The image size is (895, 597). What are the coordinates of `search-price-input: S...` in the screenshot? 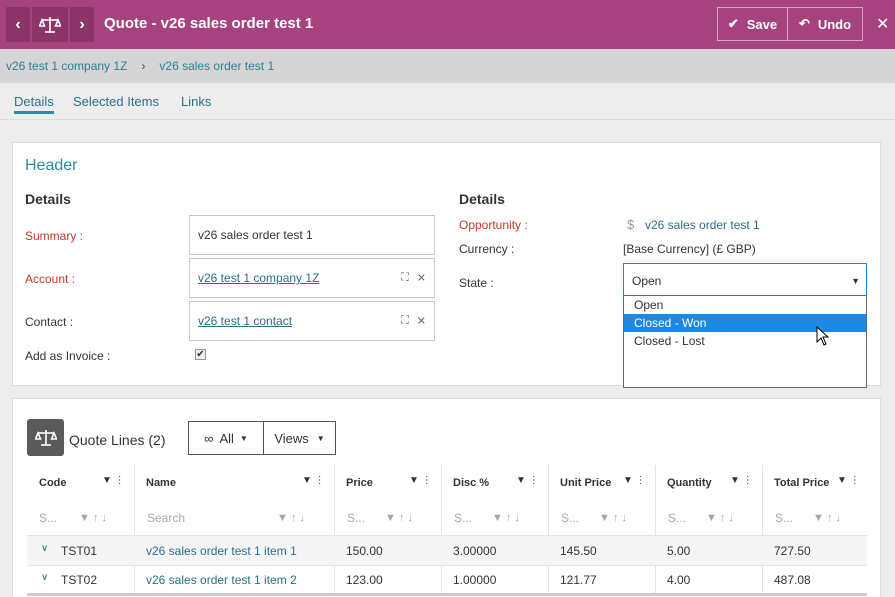 It's located at (356, 518).